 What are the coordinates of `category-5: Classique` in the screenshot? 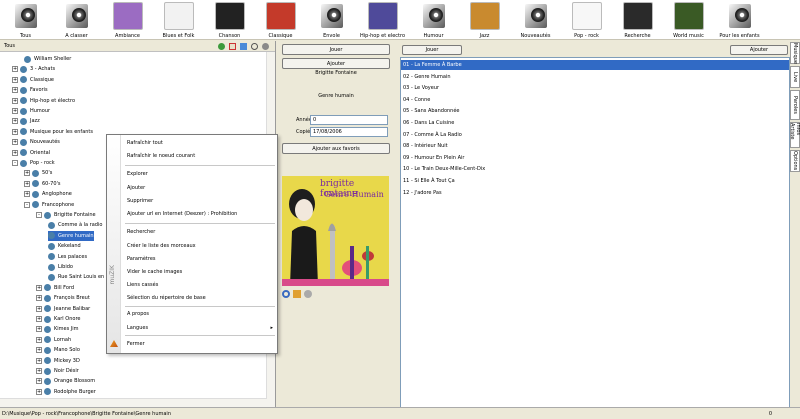 It's located at (280, 20).